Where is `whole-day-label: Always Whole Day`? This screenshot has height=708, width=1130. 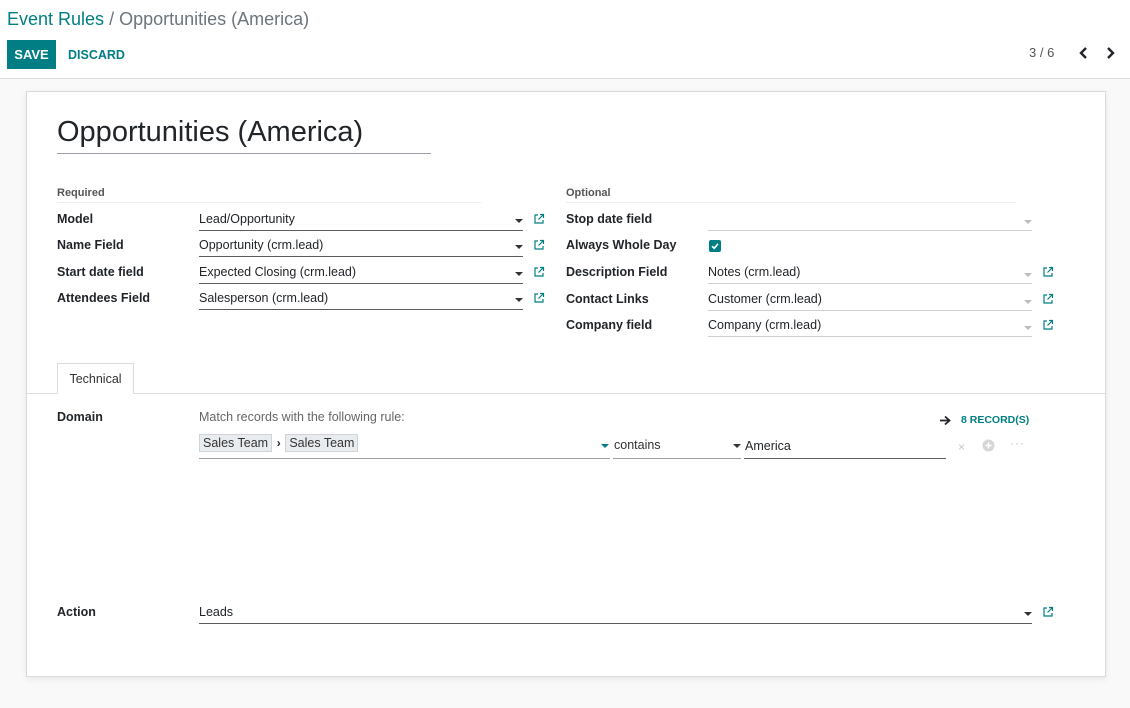 whole-day-label: Always Whole Day is located at coordinates (621, 245).